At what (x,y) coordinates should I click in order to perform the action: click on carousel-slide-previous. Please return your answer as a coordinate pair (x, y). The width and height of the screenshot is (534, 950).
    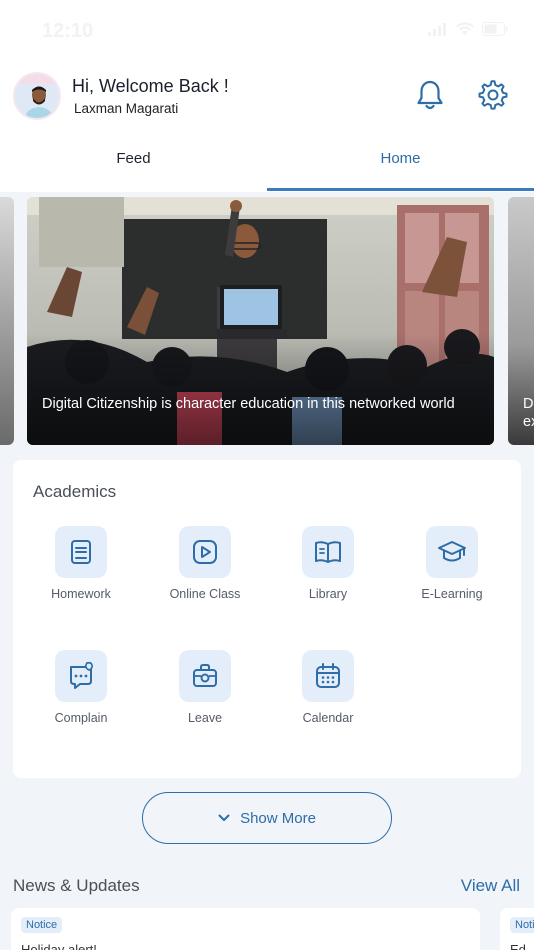
    Looking at the image, I should click on (7, 321).